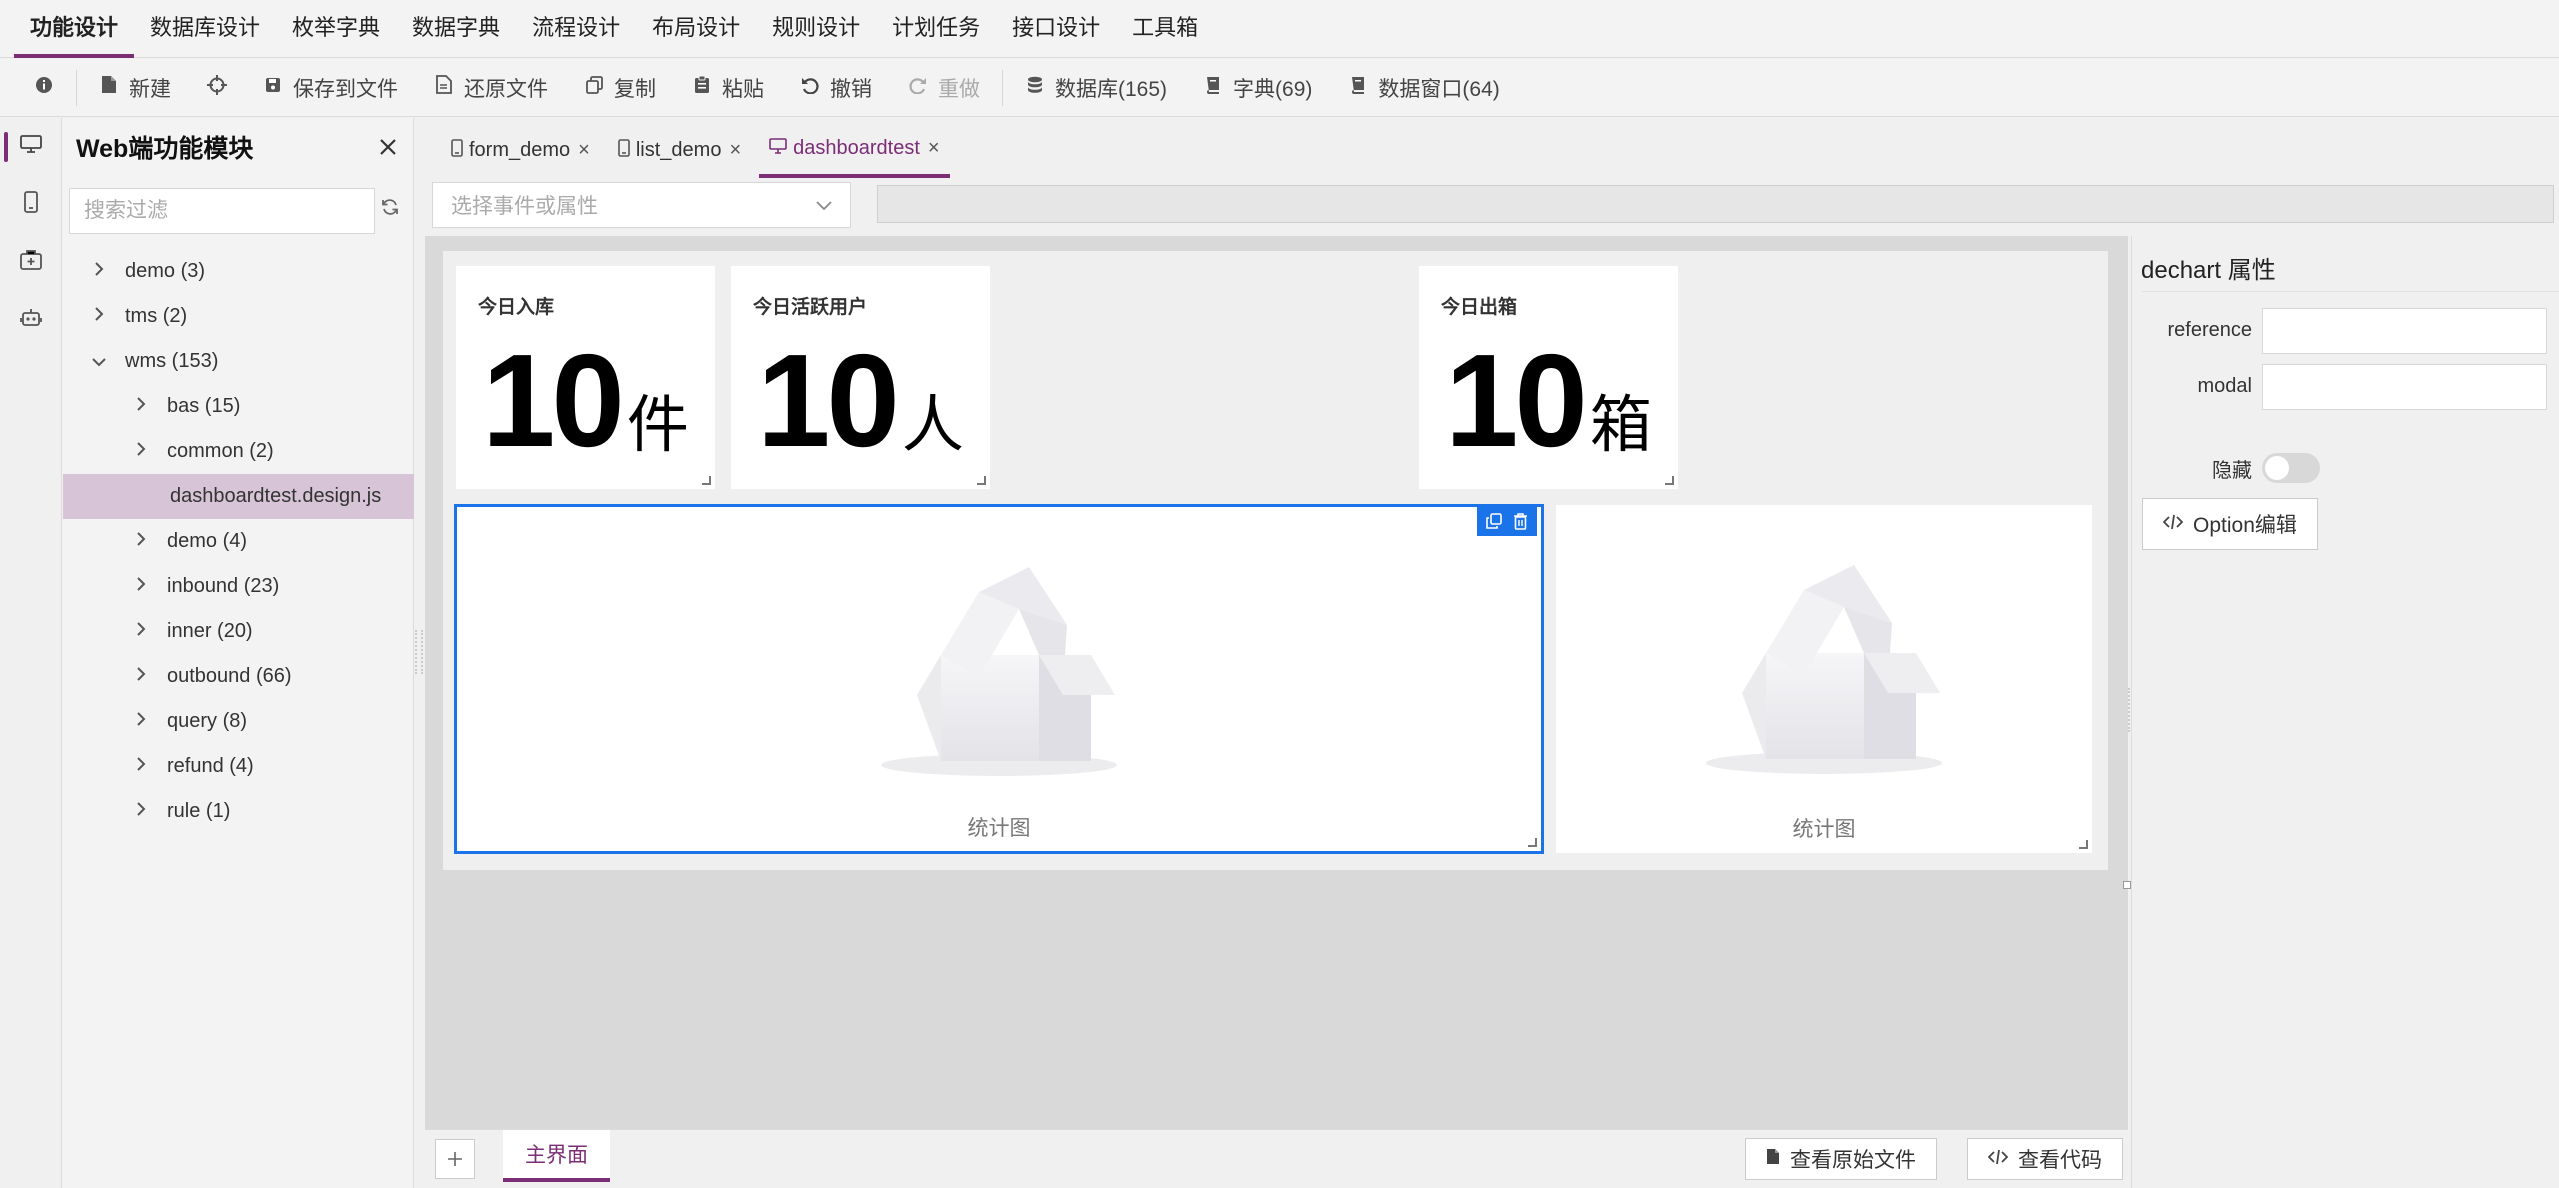 The image size is (2559, 1188). Describe the element at coordinates (999, 679) in the screenshot. I see `chart-widget-selected: 统计图` at that location.